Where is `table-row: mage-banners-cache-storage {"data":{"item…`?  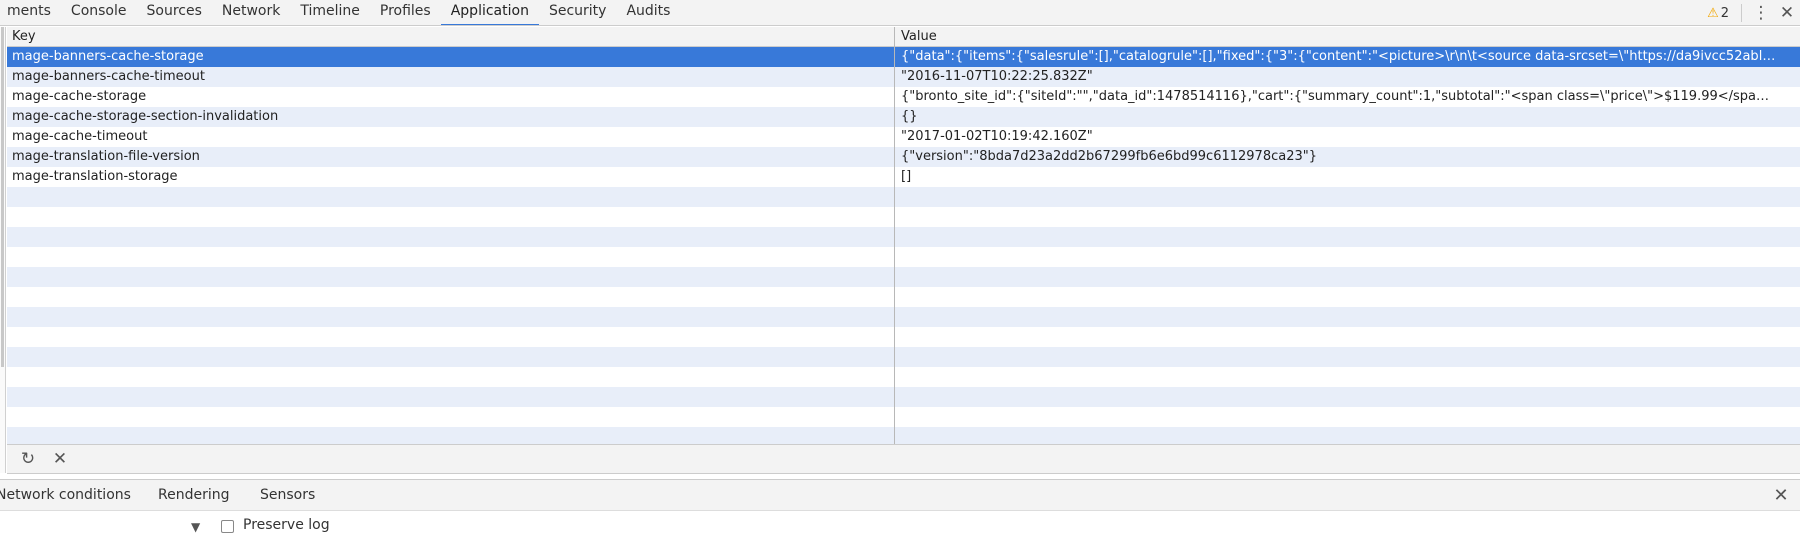 table-row: mage-banners-cache-storage {"data":{"item… is located at coordinates (903, 57).